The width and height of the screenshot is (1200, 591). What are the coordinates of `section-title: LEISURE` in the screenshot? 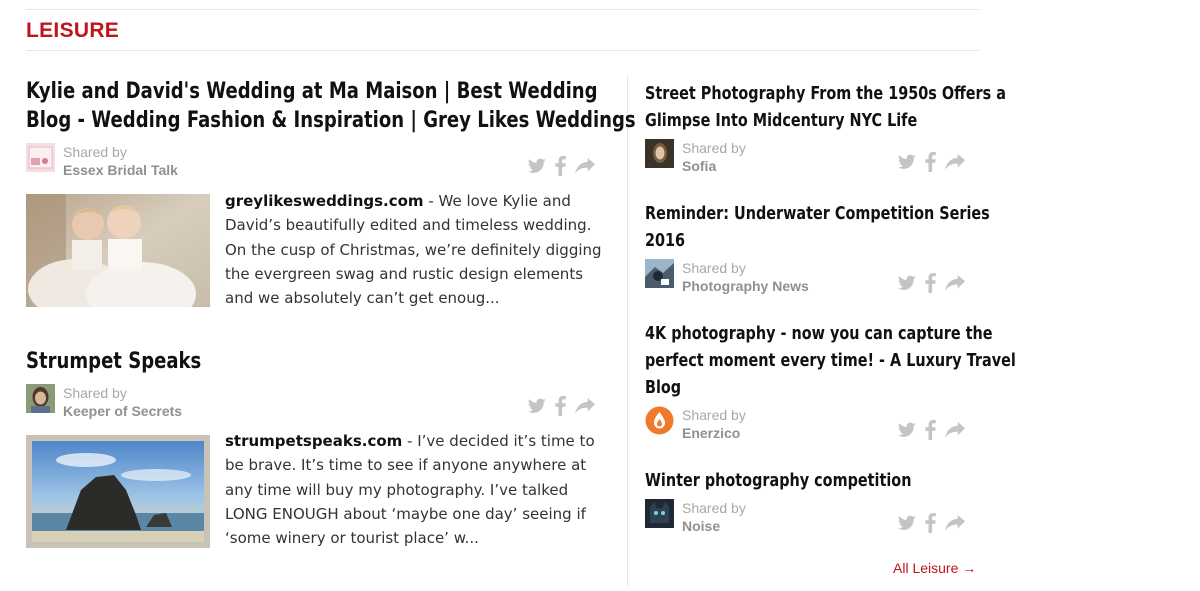 It's located at (73, 30).